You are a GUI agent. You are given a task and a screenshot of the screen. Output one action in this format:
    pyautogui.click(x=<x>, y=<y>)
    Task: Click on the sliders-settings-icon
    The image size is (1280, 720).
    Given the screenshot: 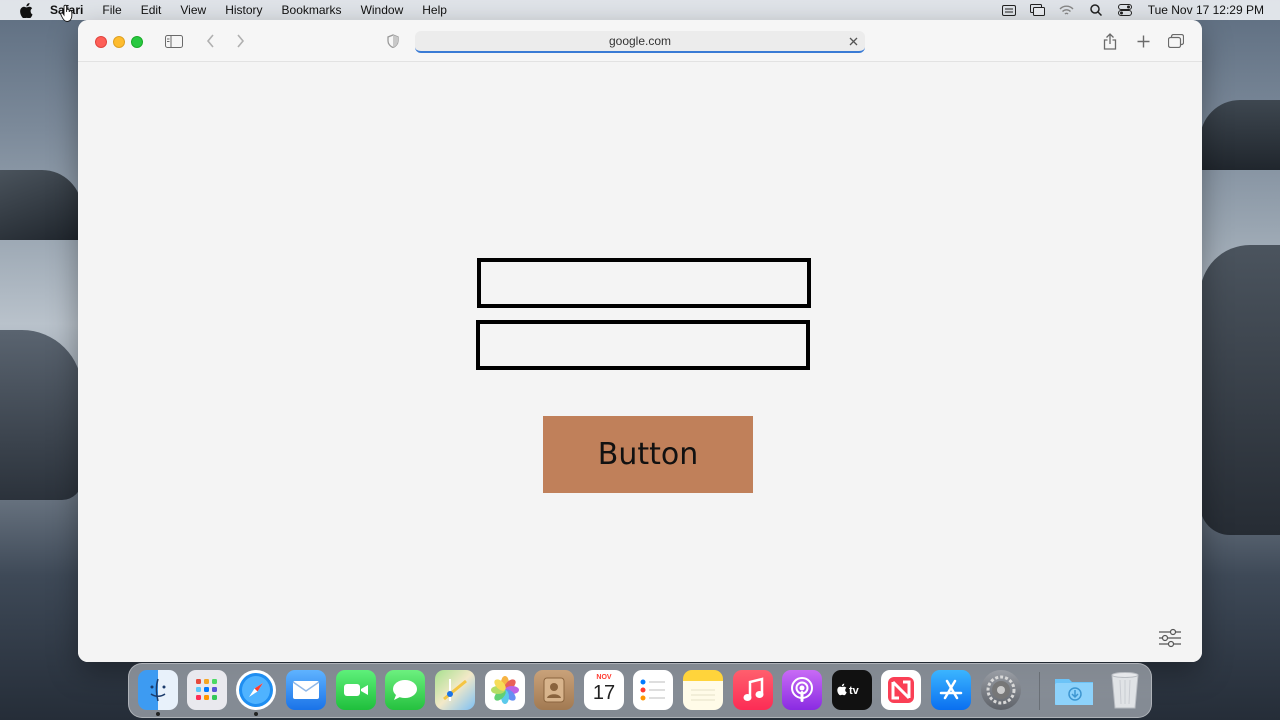 What is the action you would take?
    pyautogui.click(x=1170, y=638)
    